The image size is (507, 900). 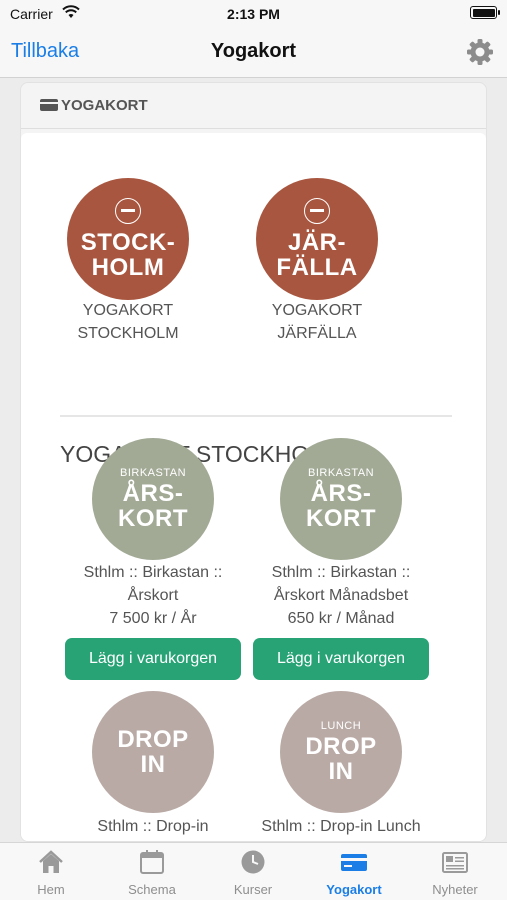 I want to click on status-bar: Carrier 2:13 PM, so click(x=253, y=14).